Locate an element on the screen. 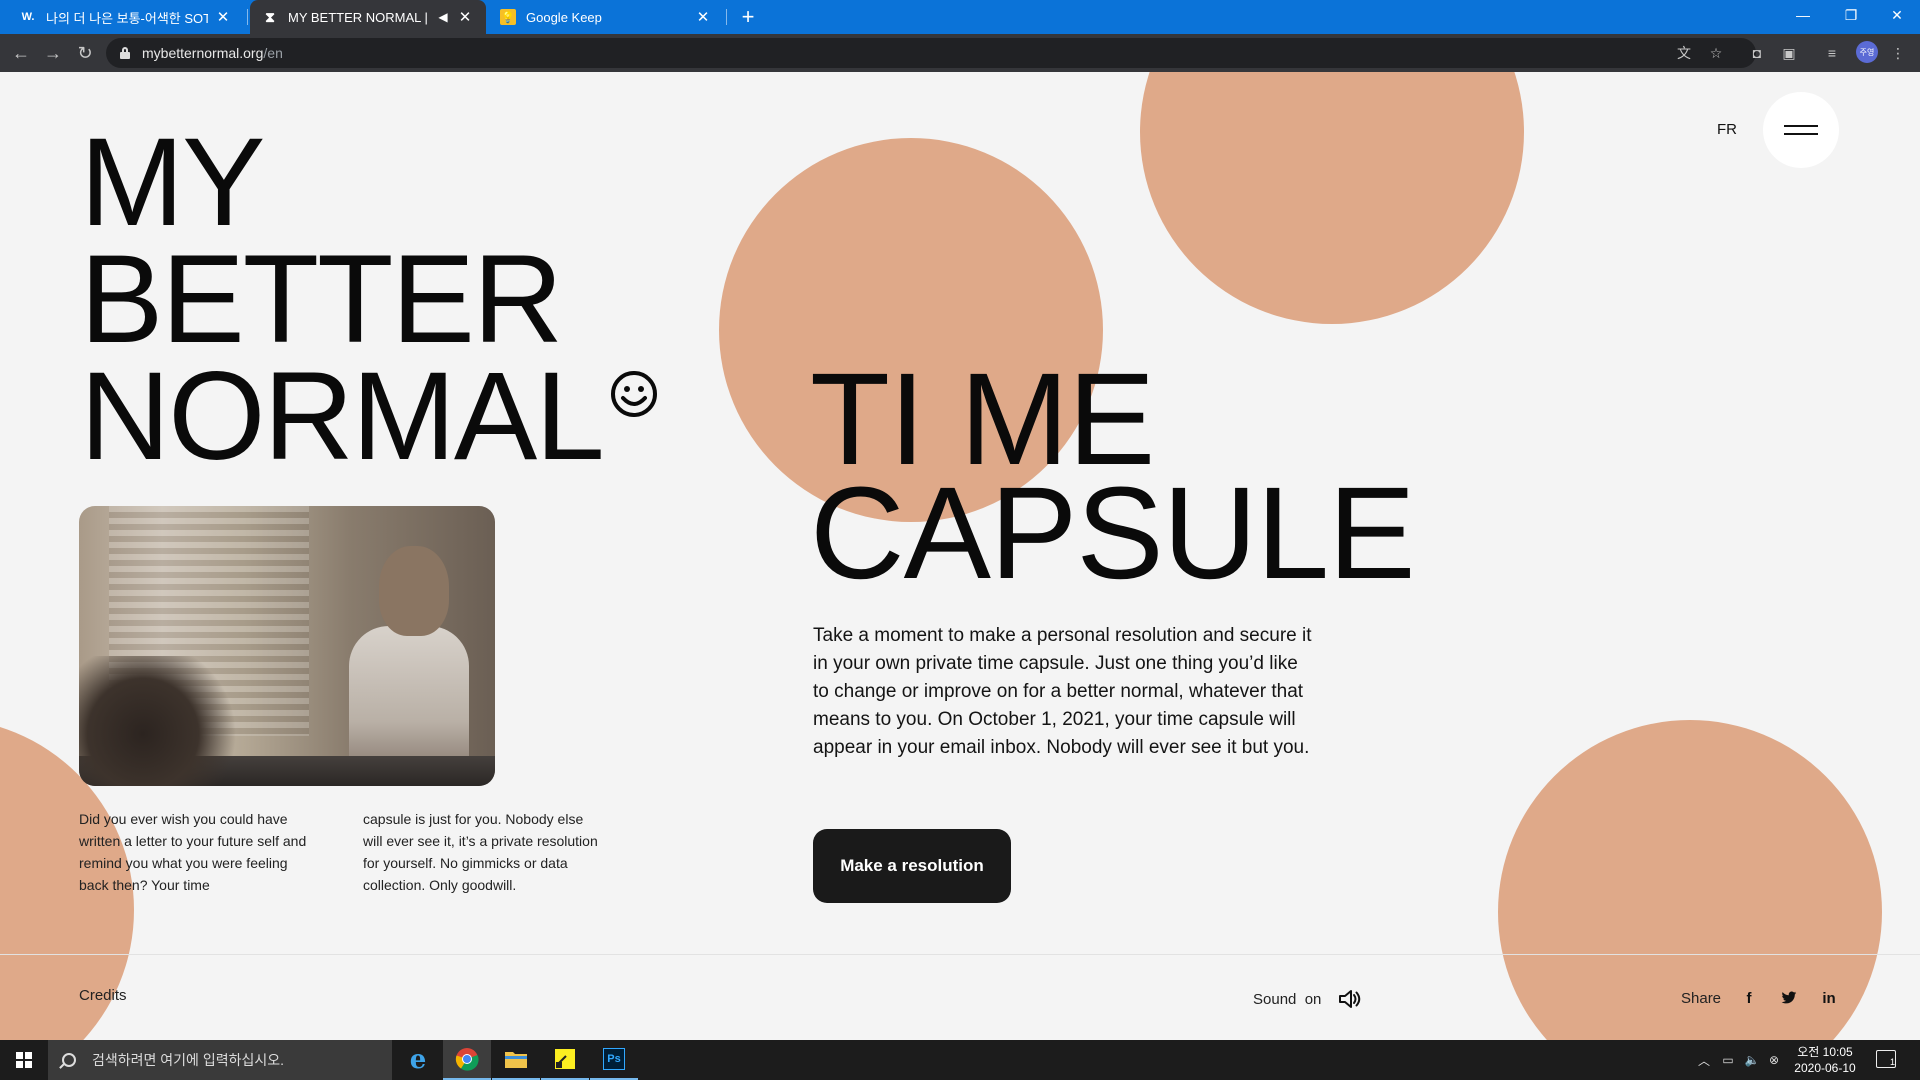 The width and height of the screenshot is (1920, 1080). site-title-line: MY is located at coordinates (172, 182).